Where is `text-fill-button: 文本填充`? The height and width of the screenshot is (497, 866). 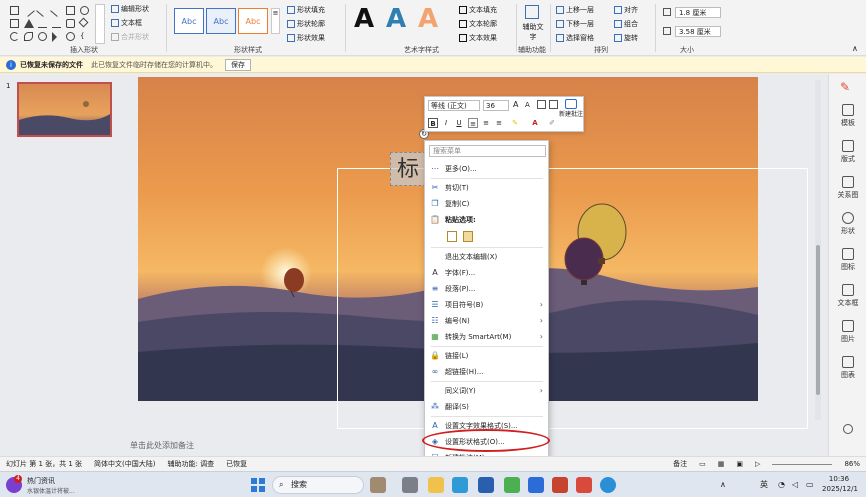 text-fill-button: 文本填充 is located at coordinates (478, 10).